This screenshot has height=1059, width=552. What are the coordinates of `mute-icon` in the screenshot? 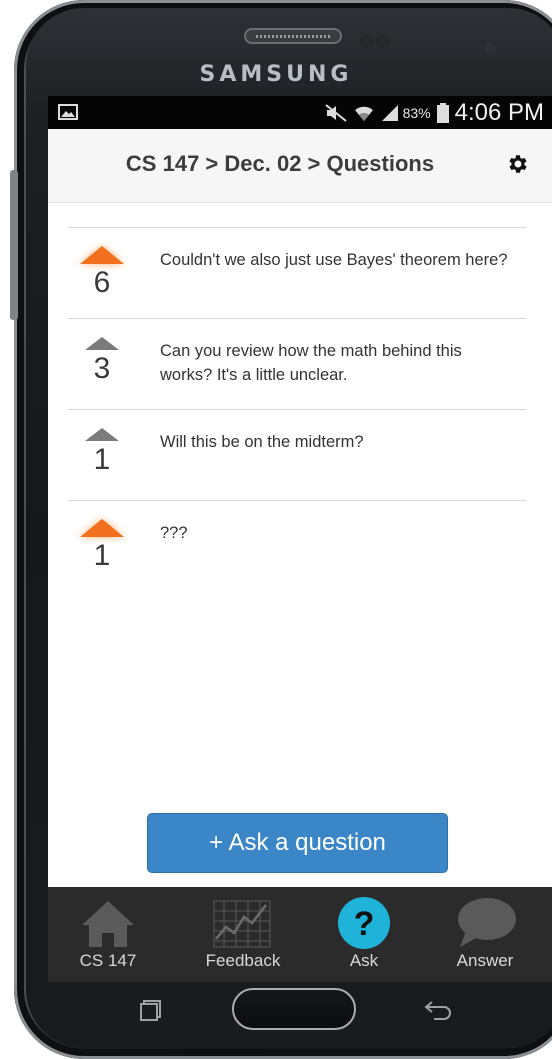 It's located at (335, 112).